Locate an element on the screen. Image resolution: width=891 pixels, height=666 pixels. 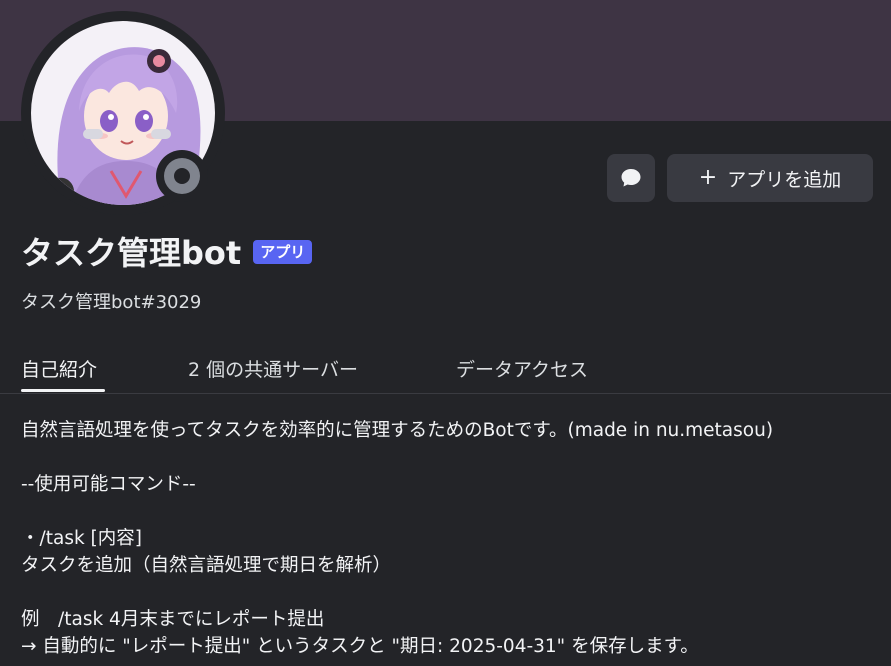
add-app-label: アプリを追加 is located at coordinates (784, 179).